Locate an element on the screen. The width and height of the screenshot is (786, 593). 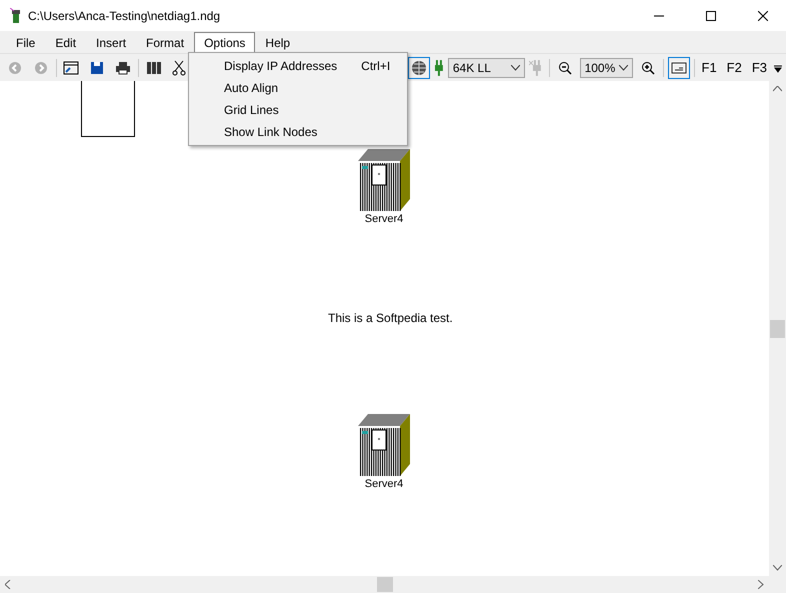
zoom-out-icon is located at coordinates (565, 67).